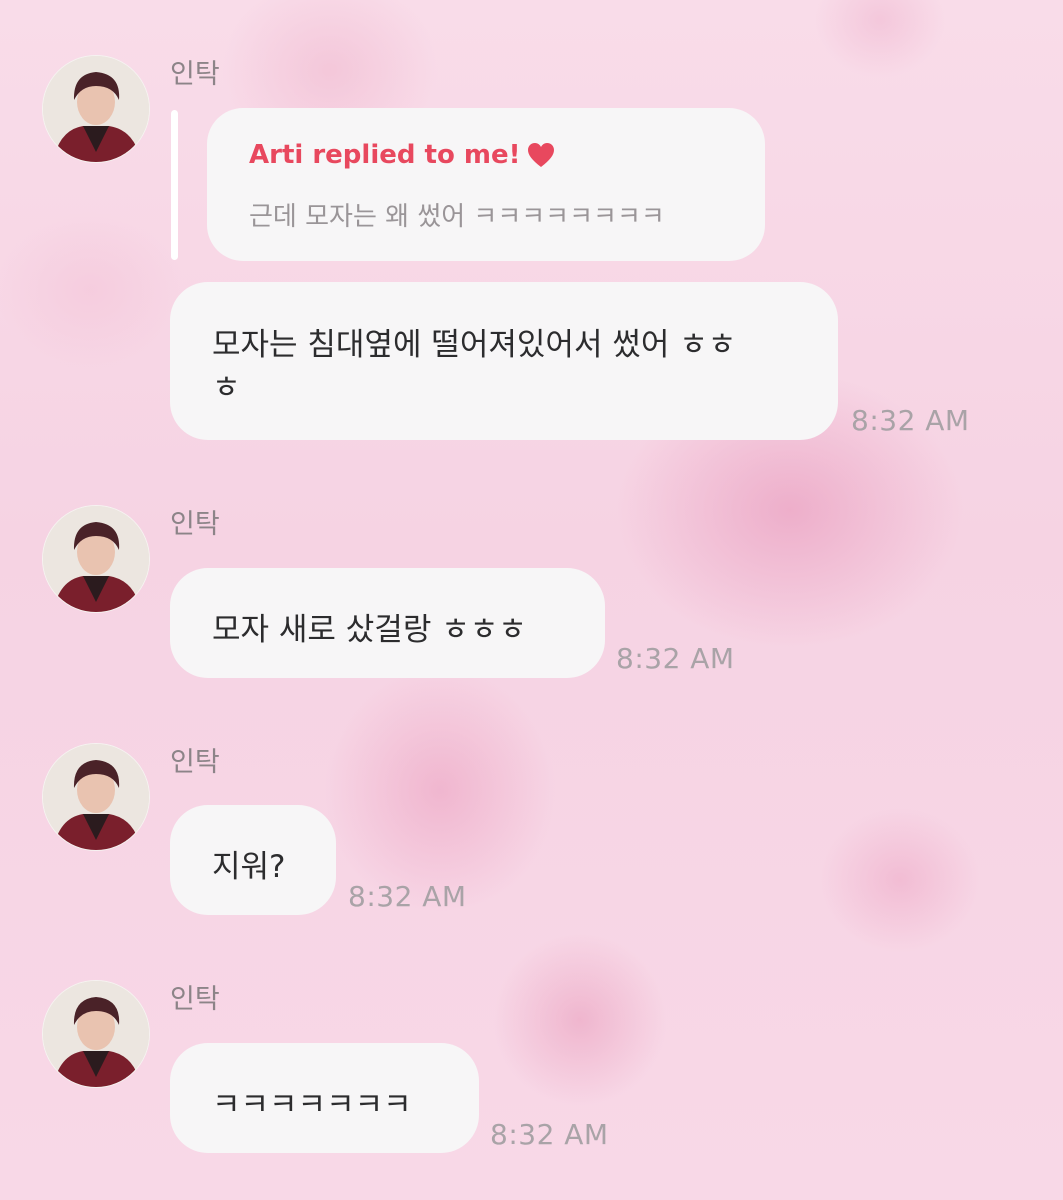  Describe the element at coordinates (457, 217) in the screenshot. I see `quoted-message-text: 근데 모자는 왜 썼어 ㅋㅋㅋㅋㅋㅋㅋㅋ` at that location.